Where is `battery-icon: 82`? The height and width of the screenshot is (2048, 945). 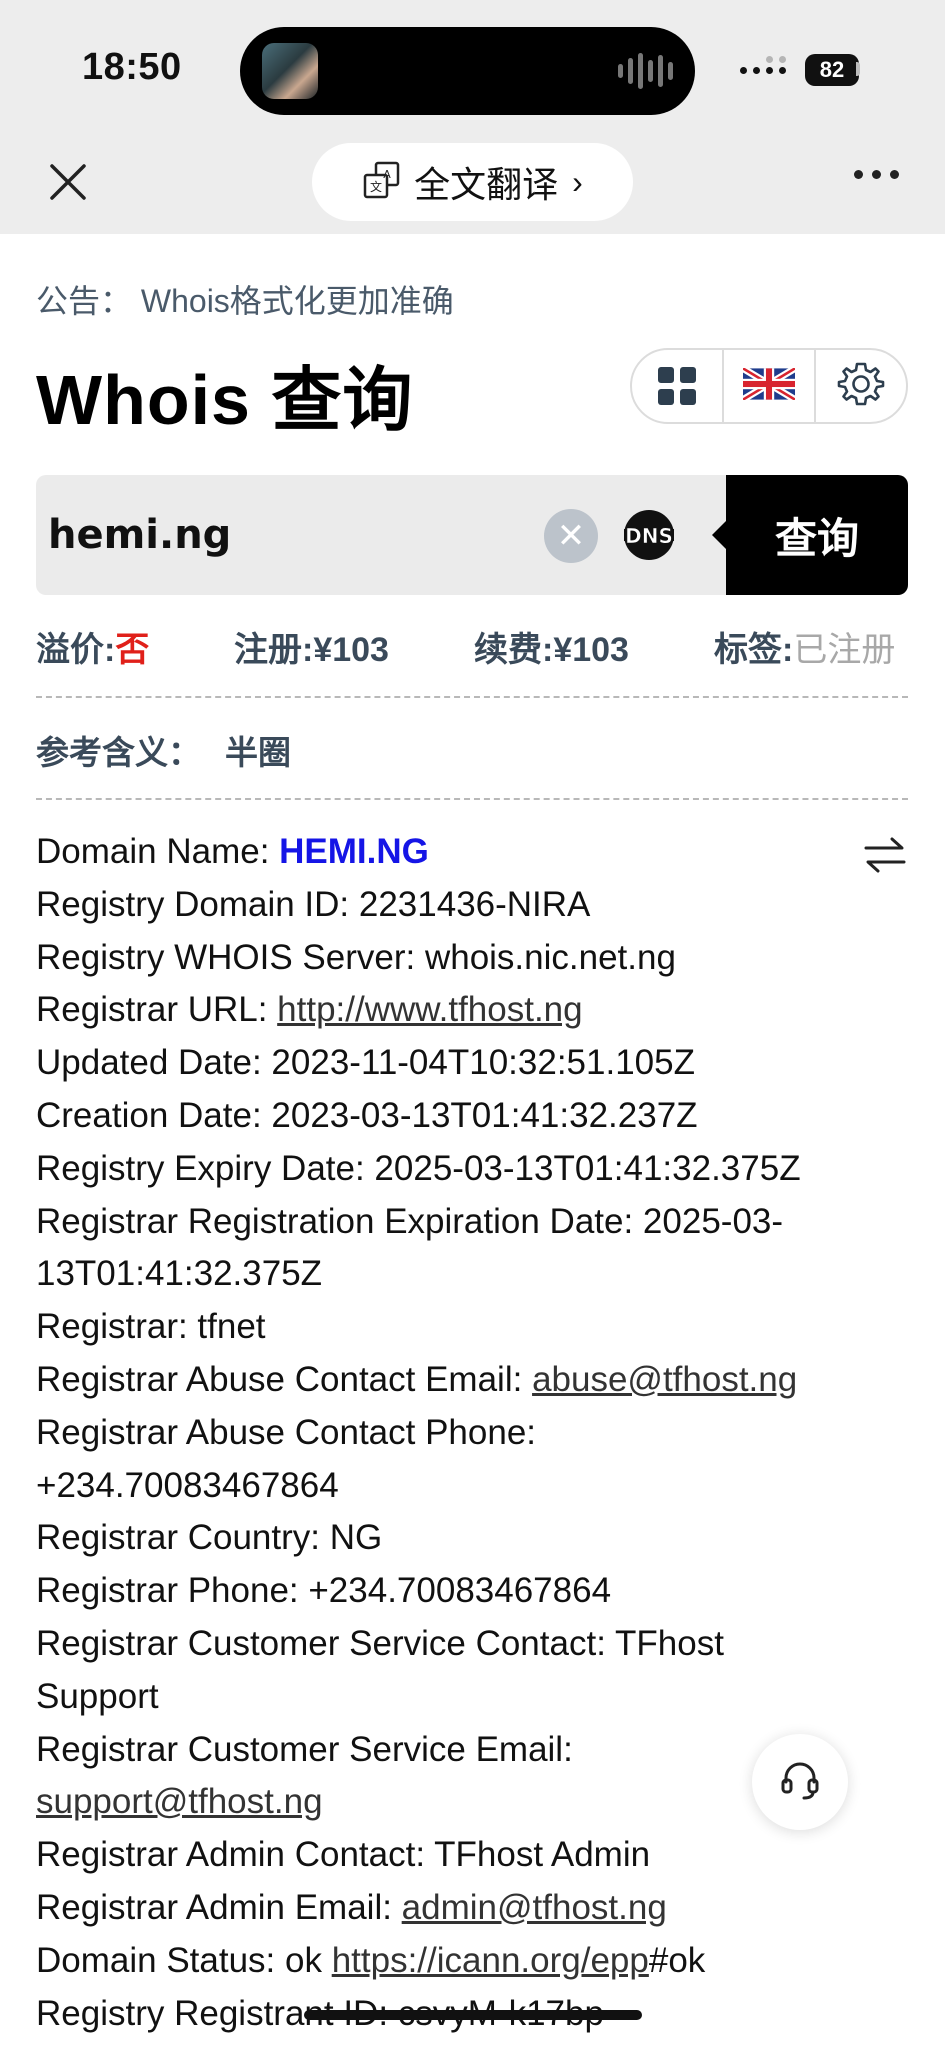
battery-icon: 82 is located at coordinates (832, 70).